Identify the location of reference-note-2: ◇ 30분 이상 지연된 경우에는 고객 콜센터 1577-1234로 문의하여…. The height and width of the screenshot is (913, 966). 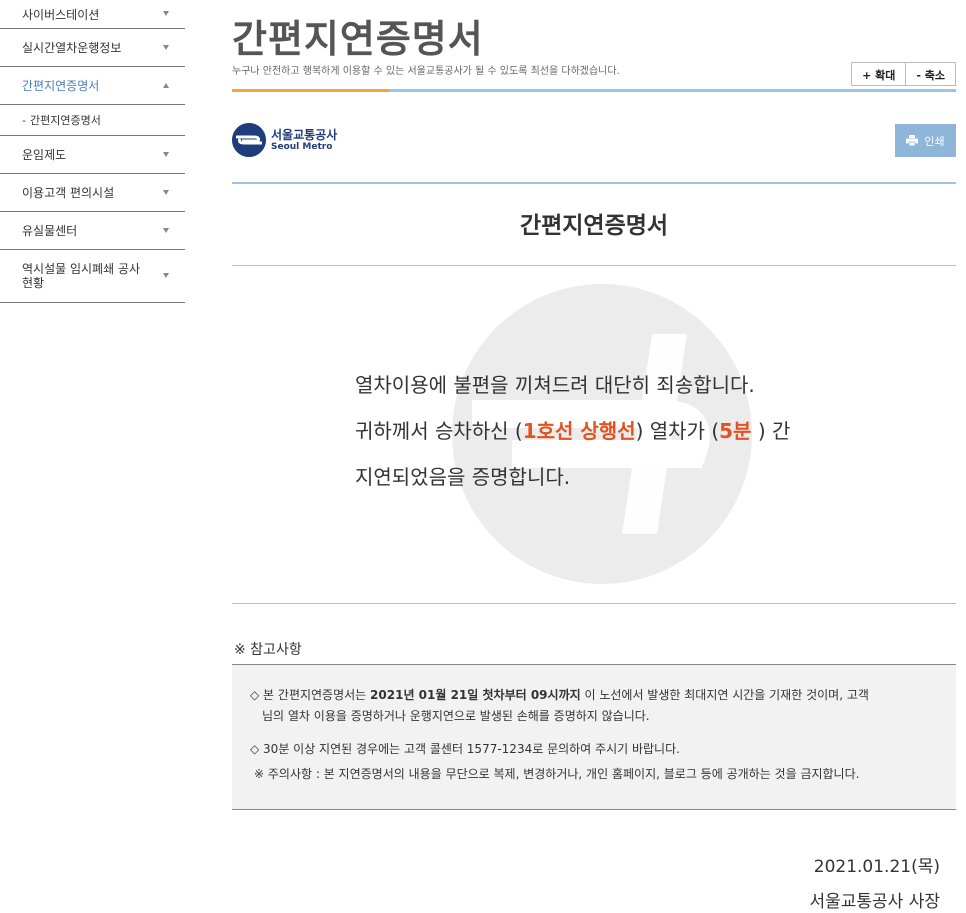
(465, 749).